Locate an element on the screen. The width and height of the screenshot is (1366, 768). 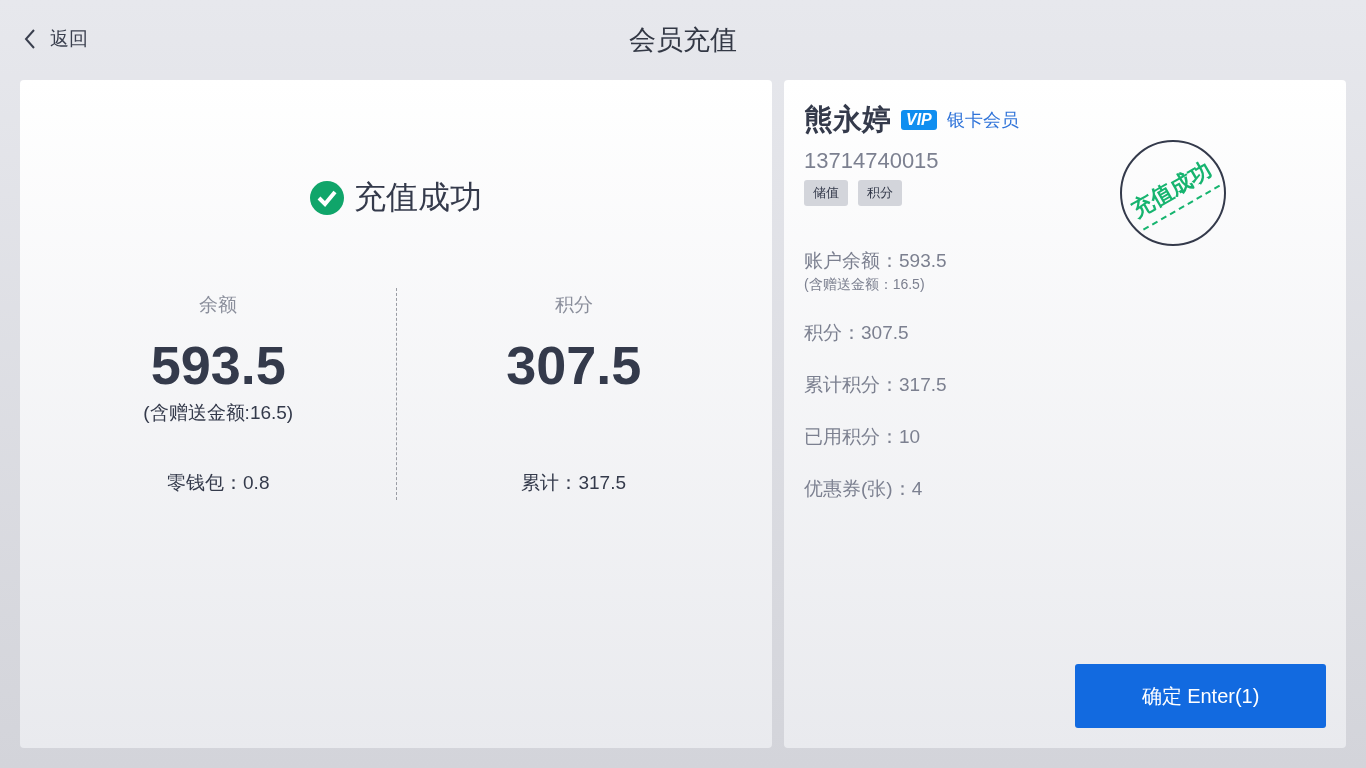
stat-value: 593.5 is located at coordinates (218, 365).